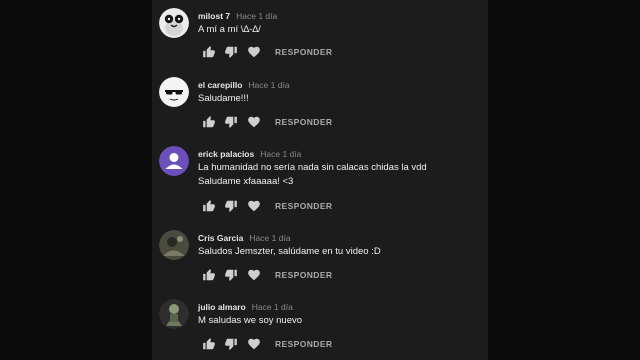 The width and height of the screenshot is (640, 360). I want to click on comment-meta: el carepillo Hace 1 día, so click(244, 84).